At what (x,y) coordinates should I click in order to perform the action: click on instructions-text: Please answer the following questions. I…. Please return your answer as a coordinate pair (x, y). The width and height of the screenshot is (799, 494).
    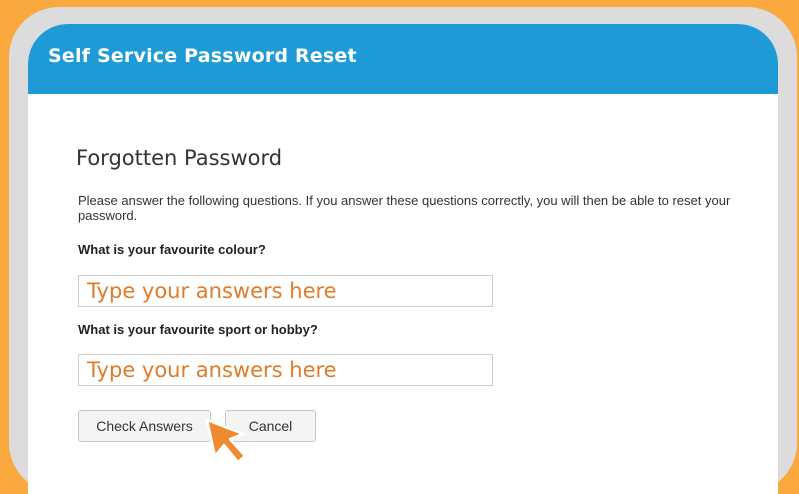
    Looking at the image, I should click on (404, 208).